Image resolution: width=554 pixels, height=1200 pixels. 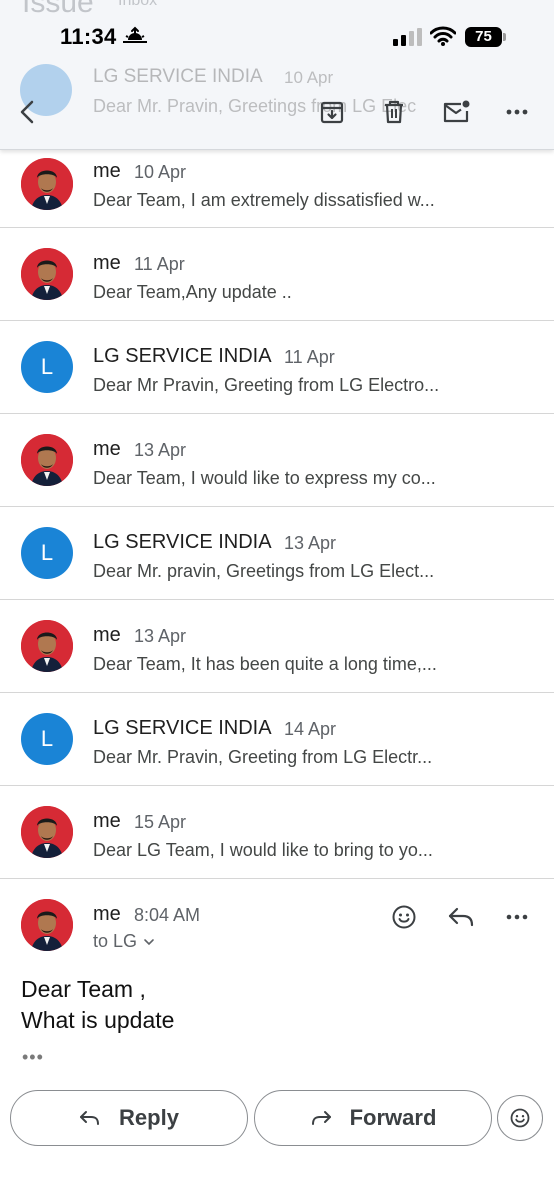 I want to click on archive-button, so click(x=332, y=112).